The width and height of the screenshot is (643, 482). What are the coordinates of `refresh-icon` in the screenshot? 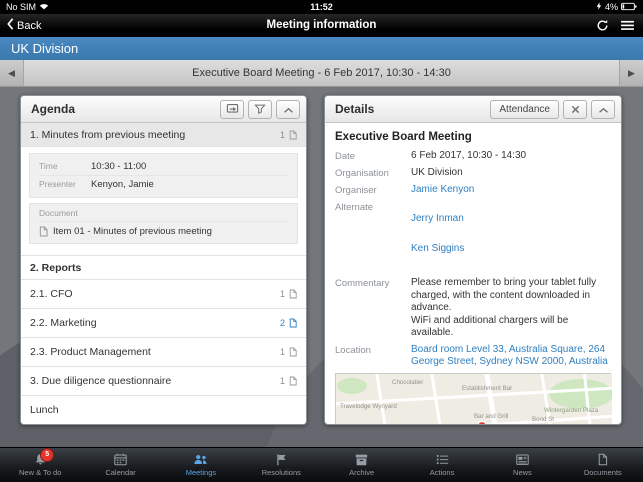 It's located at (602, 25).